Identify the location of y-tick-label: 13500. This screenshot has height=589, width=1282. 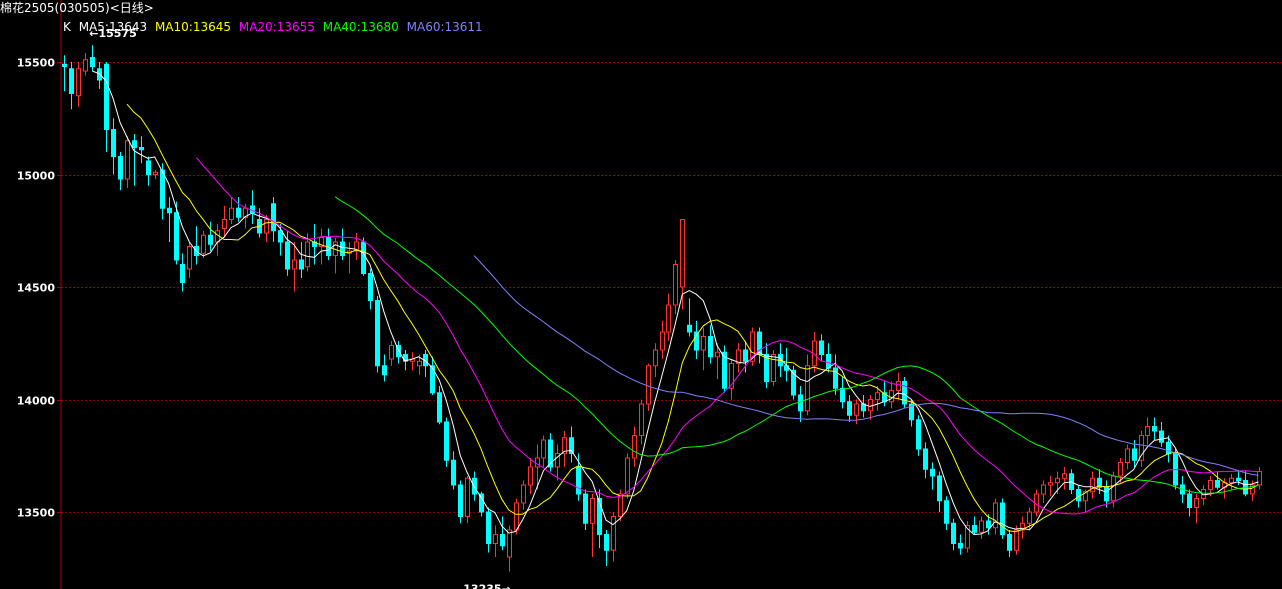
(36, 513).